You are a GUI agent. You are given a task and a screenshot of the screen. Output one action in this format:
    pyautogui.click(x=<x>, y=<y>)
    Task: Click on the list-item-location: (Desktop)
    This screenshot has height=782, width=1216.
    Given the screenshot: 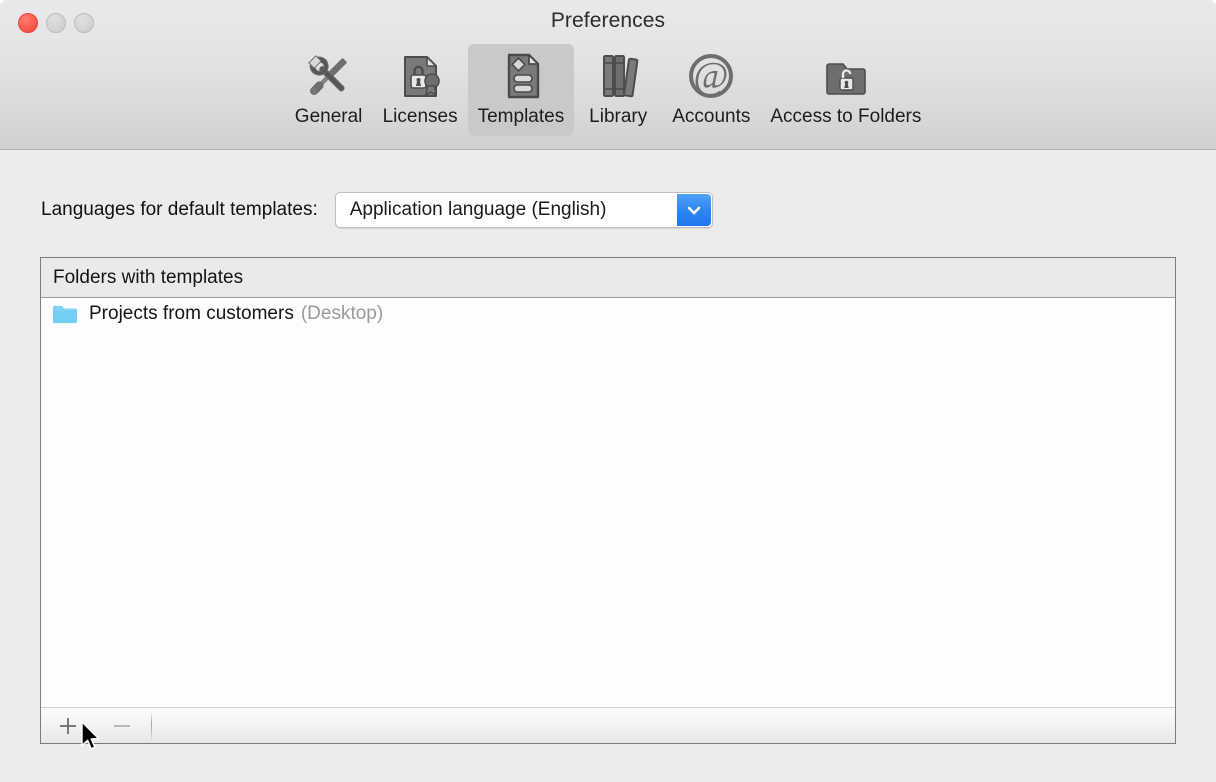 What is the action you would take?
    pyautogui.click(x=342, y=313)
    